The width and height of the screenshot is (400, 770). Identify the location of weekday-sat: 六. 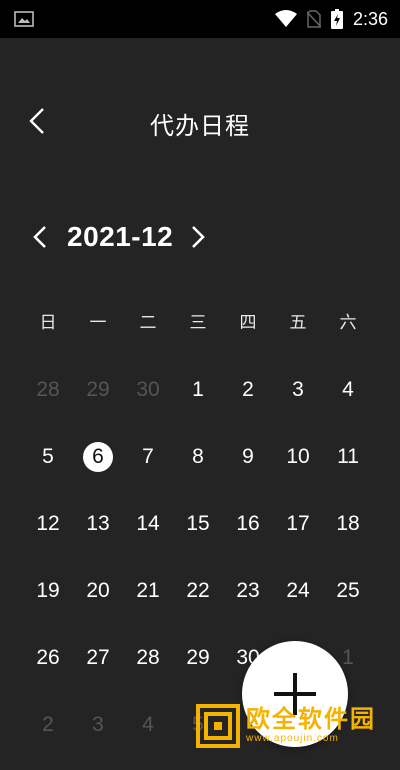
(348, 322).